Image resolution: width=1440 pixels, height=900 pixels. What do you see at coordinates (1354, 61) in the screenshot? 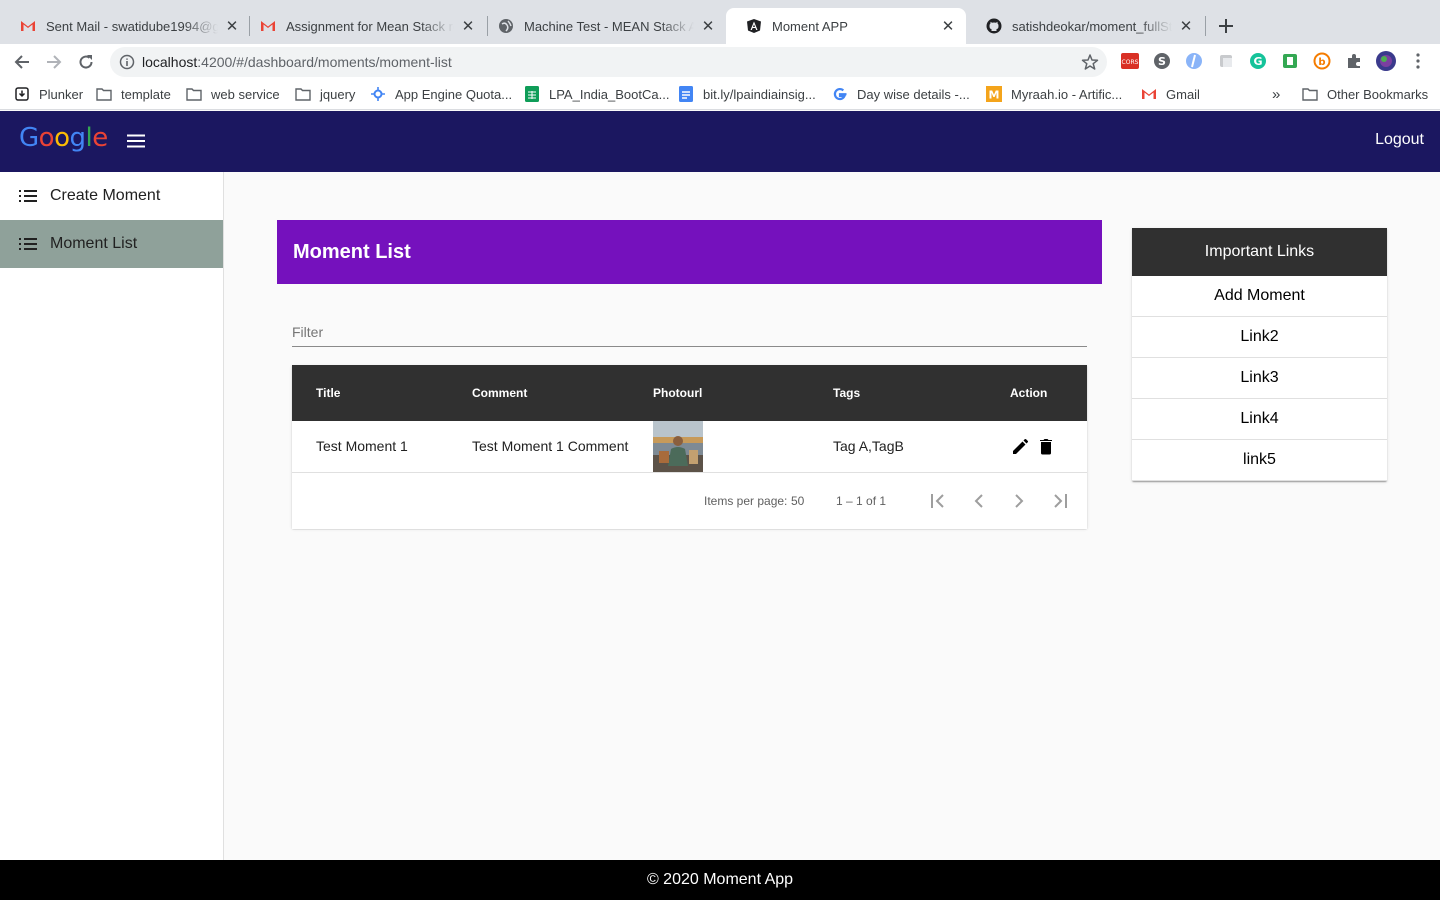
I see `puzzle-icon` at bounding box center [1354, 61].